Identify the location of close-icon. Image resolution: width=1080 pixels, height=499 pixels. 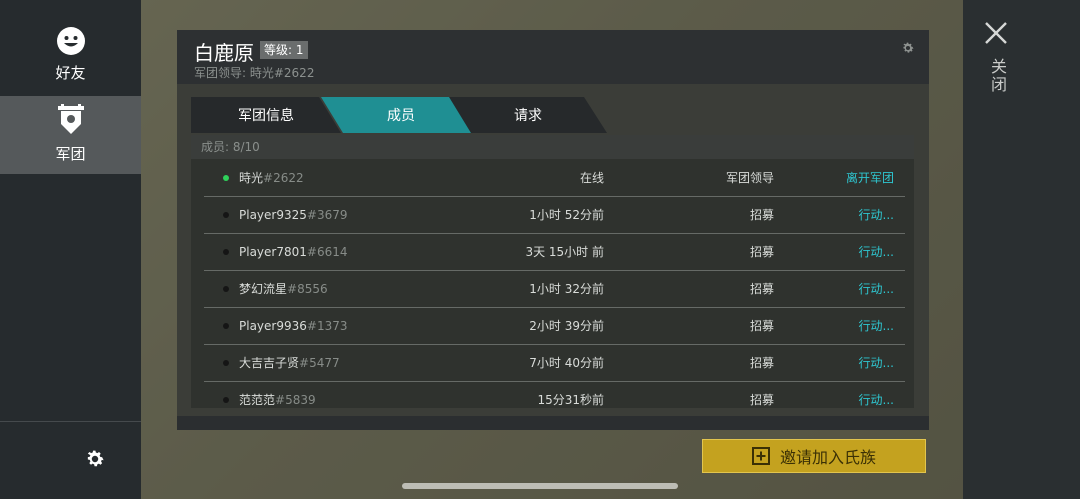
(996, 36).